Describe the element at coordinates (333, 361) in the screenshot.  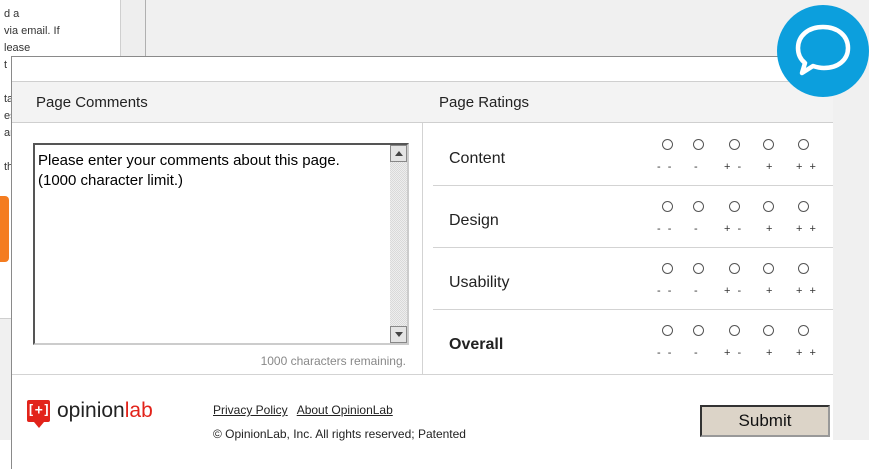
I see `characters-remaining: 1000 characters remaining.` at that location.